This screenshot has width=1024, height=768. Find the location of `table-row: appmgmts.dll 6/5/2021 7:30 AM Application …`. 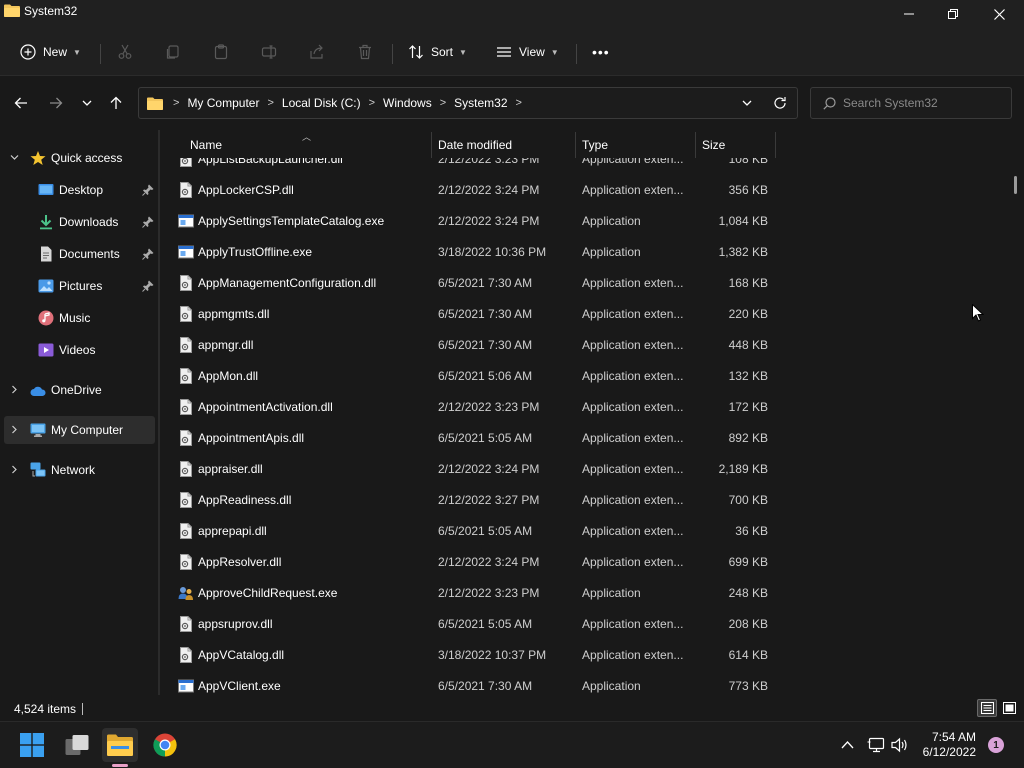

table-row: appmgmts.dll 6/5/2021 7:30 AM Application … is located at coordinates (475, 313).